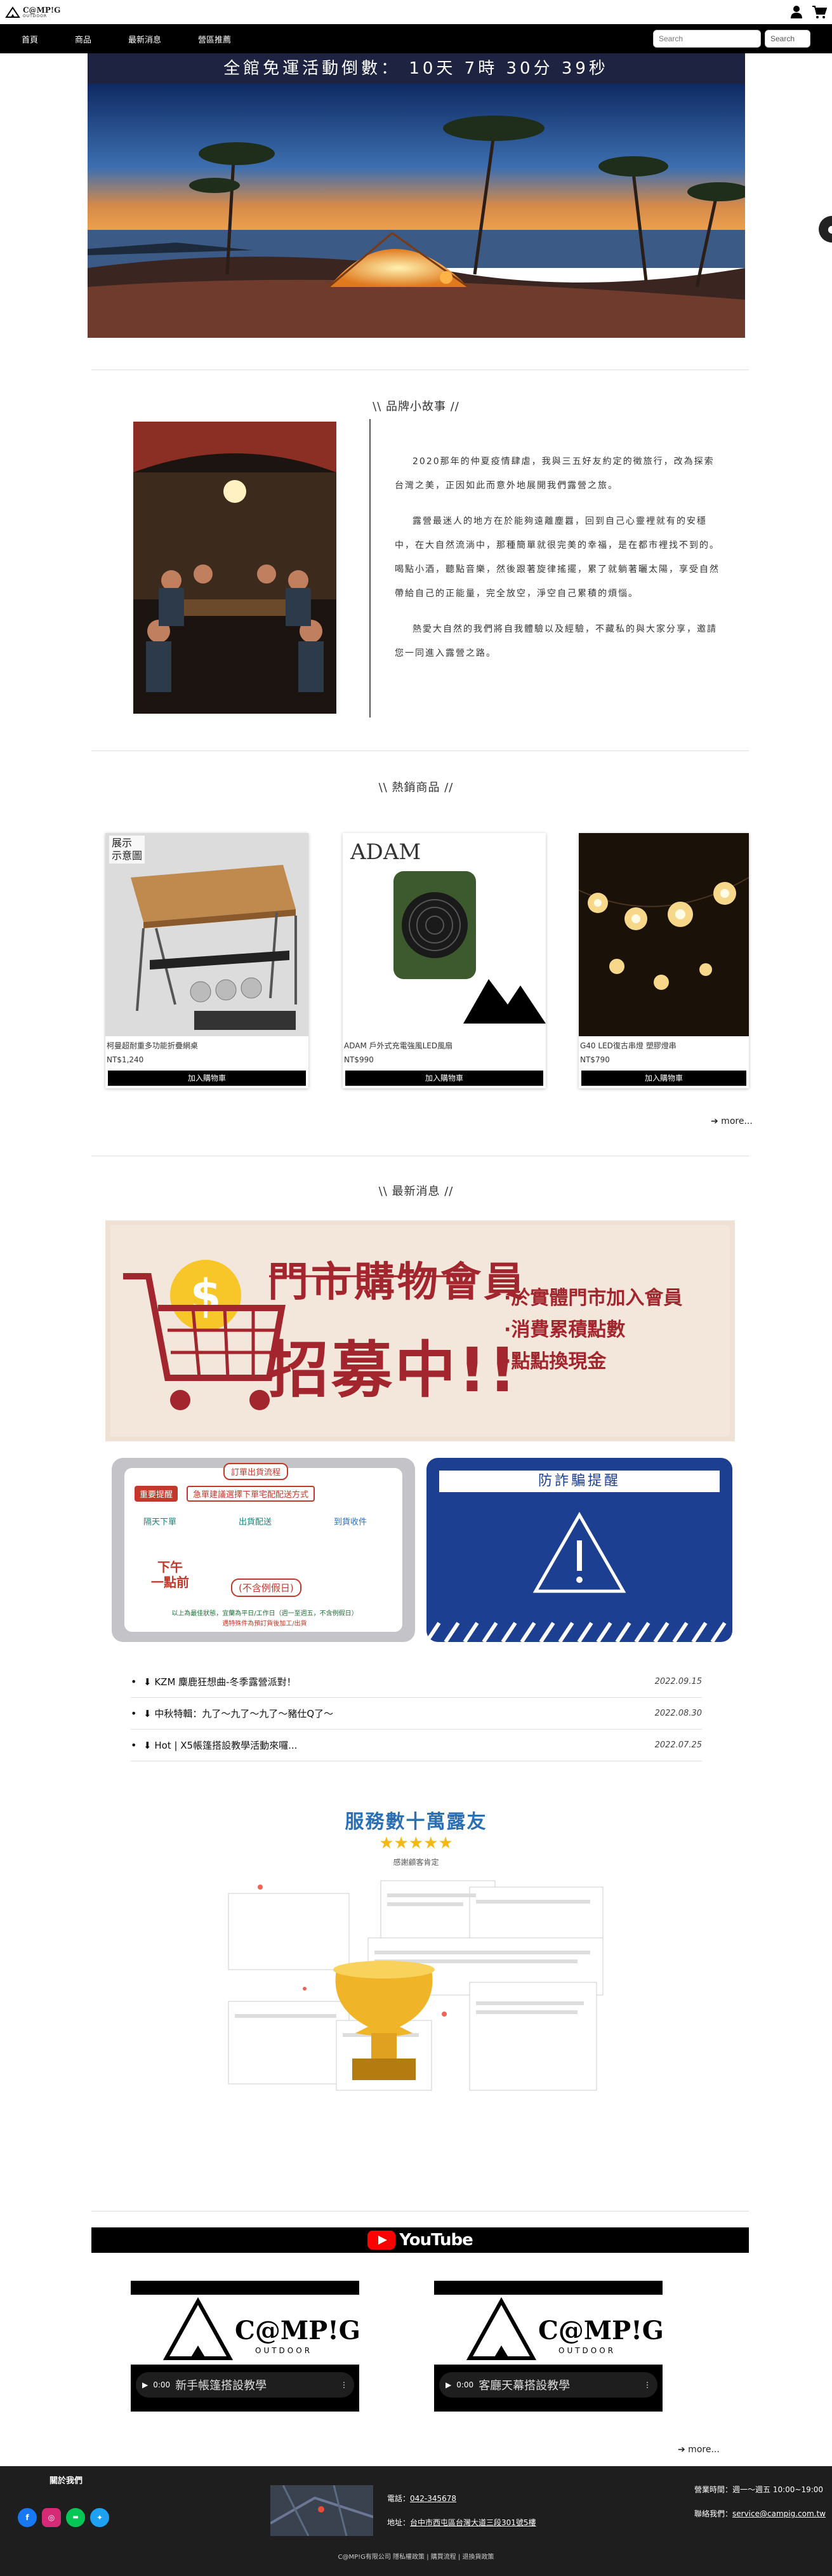 This screenshot has height=2576, width=832. What do you see at coordinates (170, 1583) in the screenshot?
I see `deadline-line: 一點前` at bounding box center [170, 1583].